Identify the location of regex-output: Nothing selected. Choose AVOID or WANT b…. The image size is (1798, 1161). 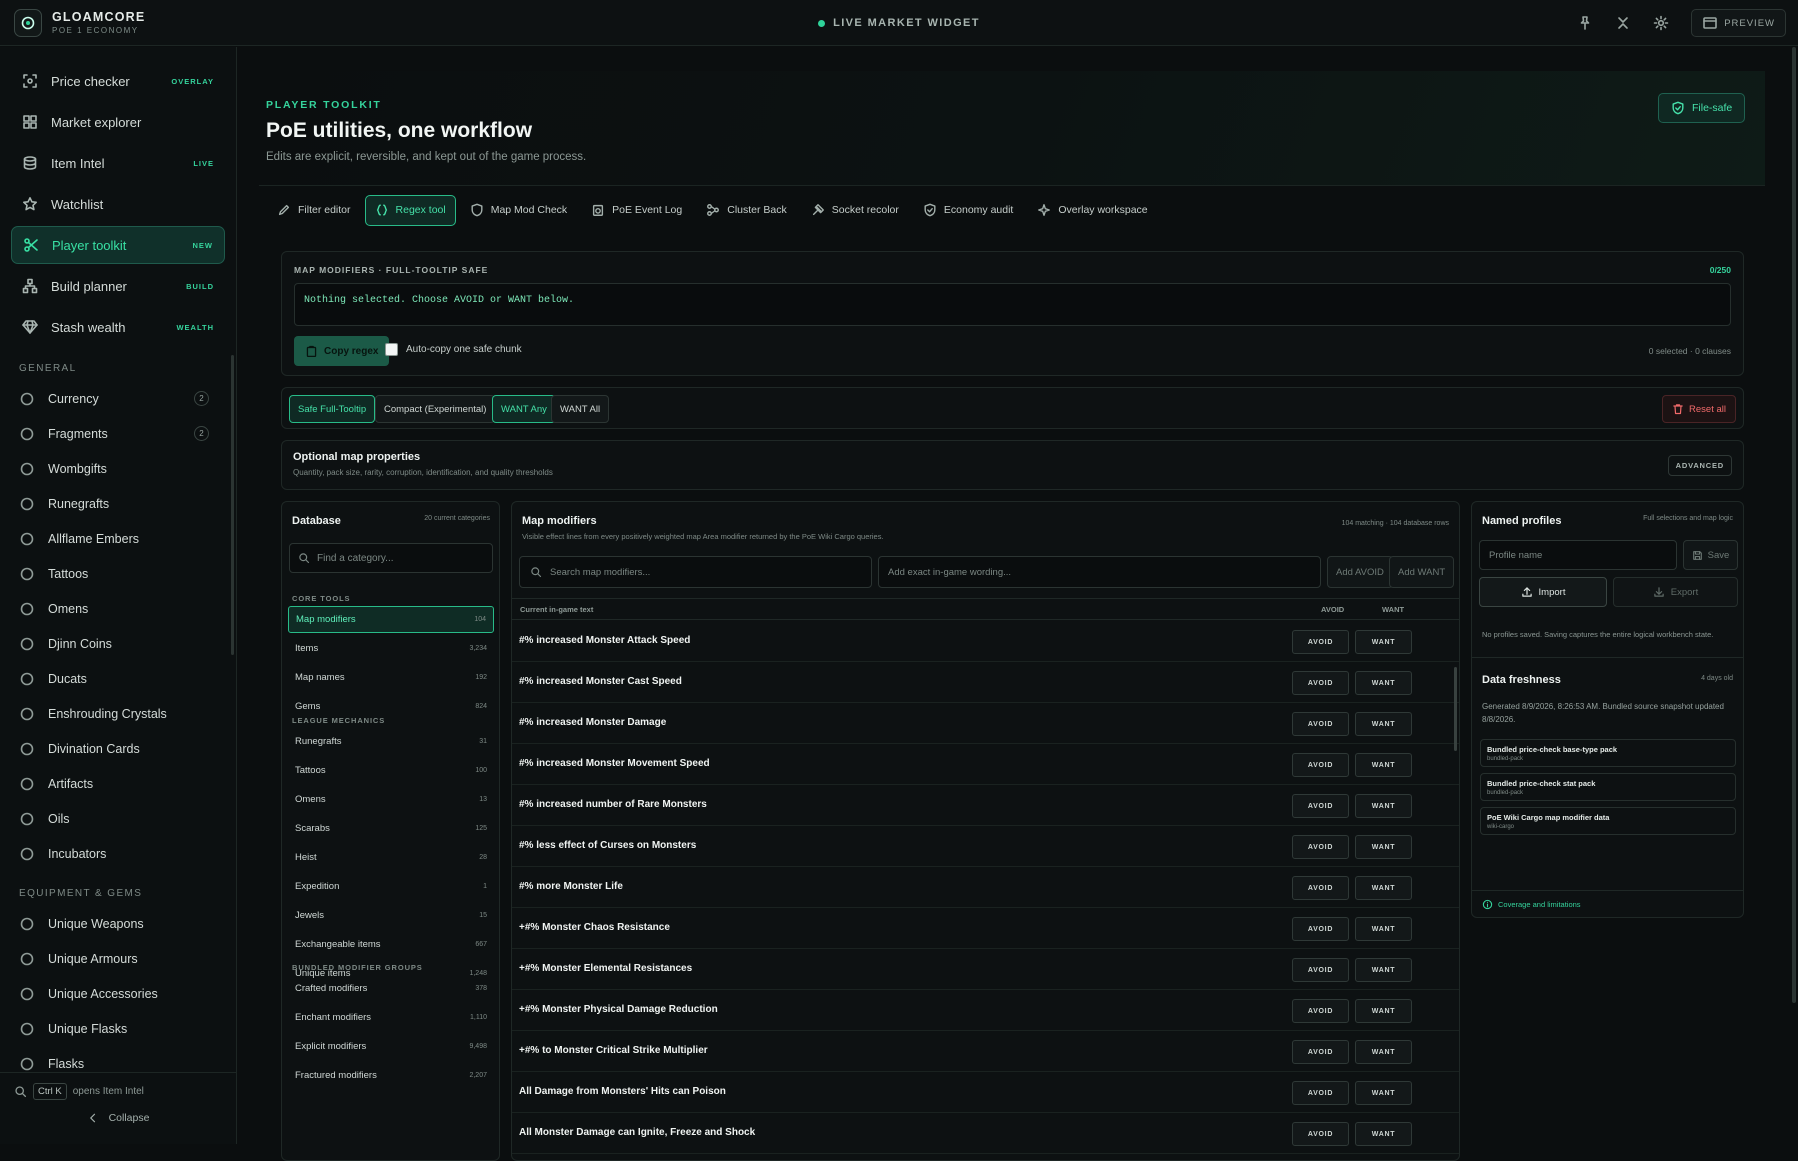
(1012, 304).